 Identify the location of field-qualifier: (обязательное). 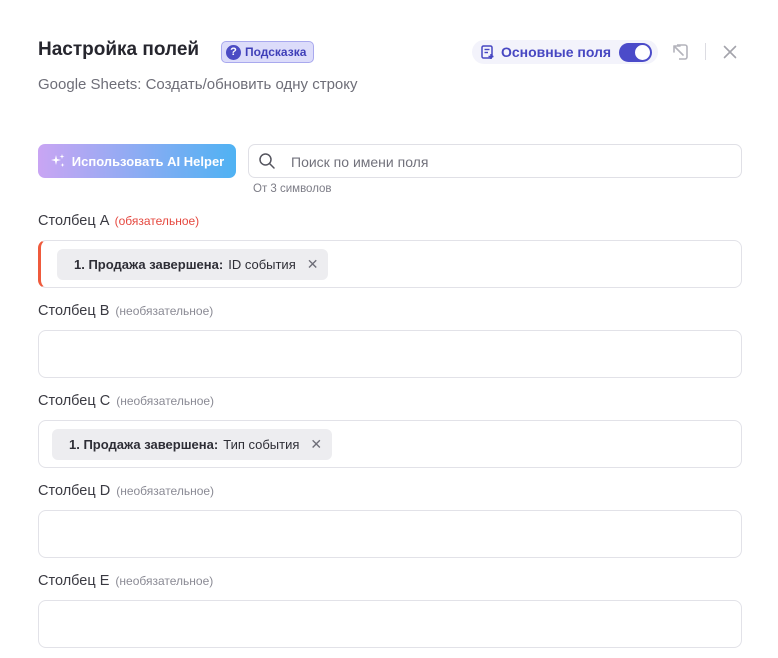
(157, 221).